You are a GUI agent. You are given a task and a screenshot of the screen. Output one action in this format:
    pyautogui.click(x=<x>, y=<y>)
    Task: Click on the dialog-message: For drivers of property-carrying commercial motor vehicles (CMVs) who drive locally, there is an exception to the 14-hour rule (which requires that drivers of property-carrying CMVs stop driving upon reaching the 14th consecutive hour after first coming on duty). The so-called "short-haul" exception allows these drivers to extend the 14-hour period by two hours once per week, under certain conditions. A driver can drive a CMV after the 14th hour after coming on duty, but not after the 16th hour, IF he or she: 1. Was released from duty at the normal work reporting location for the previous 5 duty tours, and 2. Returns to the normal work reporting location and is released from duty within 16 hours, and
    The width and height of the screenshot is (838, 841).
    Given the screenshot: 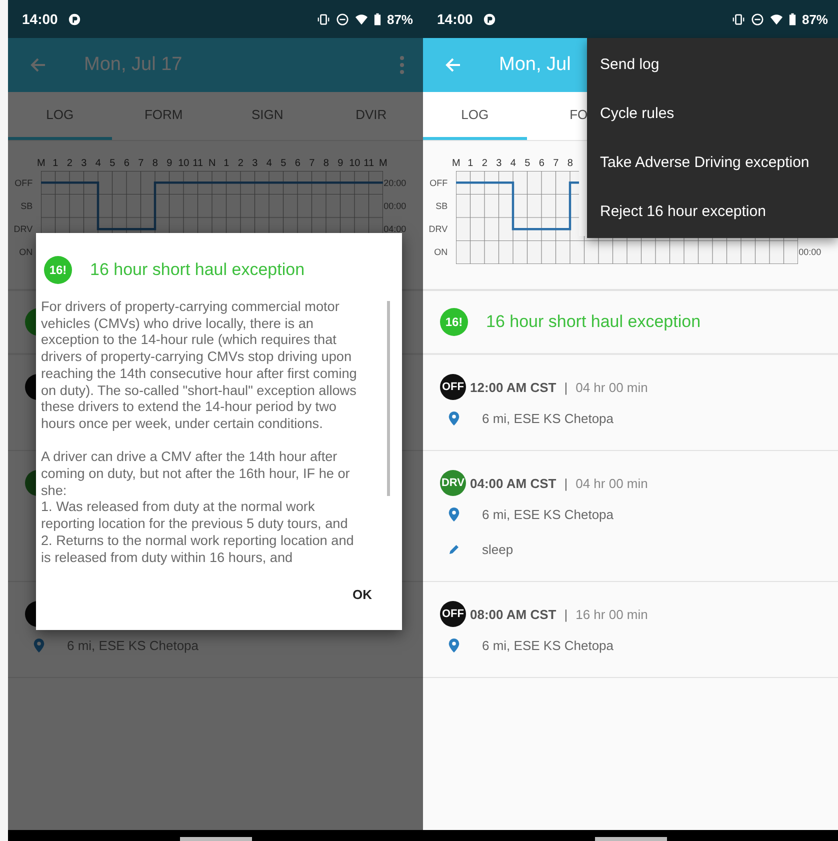 What is the action you would take?
    pyautogui.click(x=199, y=433)
    